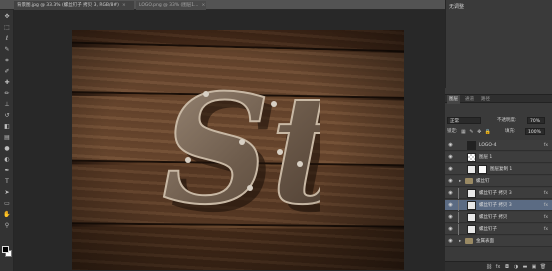  What do you see at coordinates (498, 229) in the screenshot?
I see `layer-row: ◉ 螺丝钉子 fx` at bounding box center [498, 229].